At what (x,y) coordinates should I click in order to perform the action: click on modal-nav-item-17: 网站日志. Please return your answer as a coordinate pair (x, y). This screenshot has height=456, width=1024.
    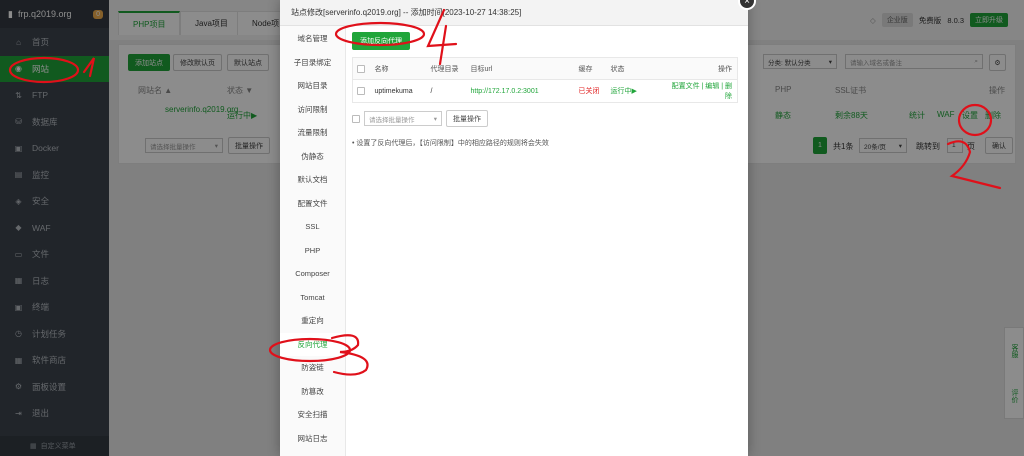
    Looking at the image, I should click on (312, 439).